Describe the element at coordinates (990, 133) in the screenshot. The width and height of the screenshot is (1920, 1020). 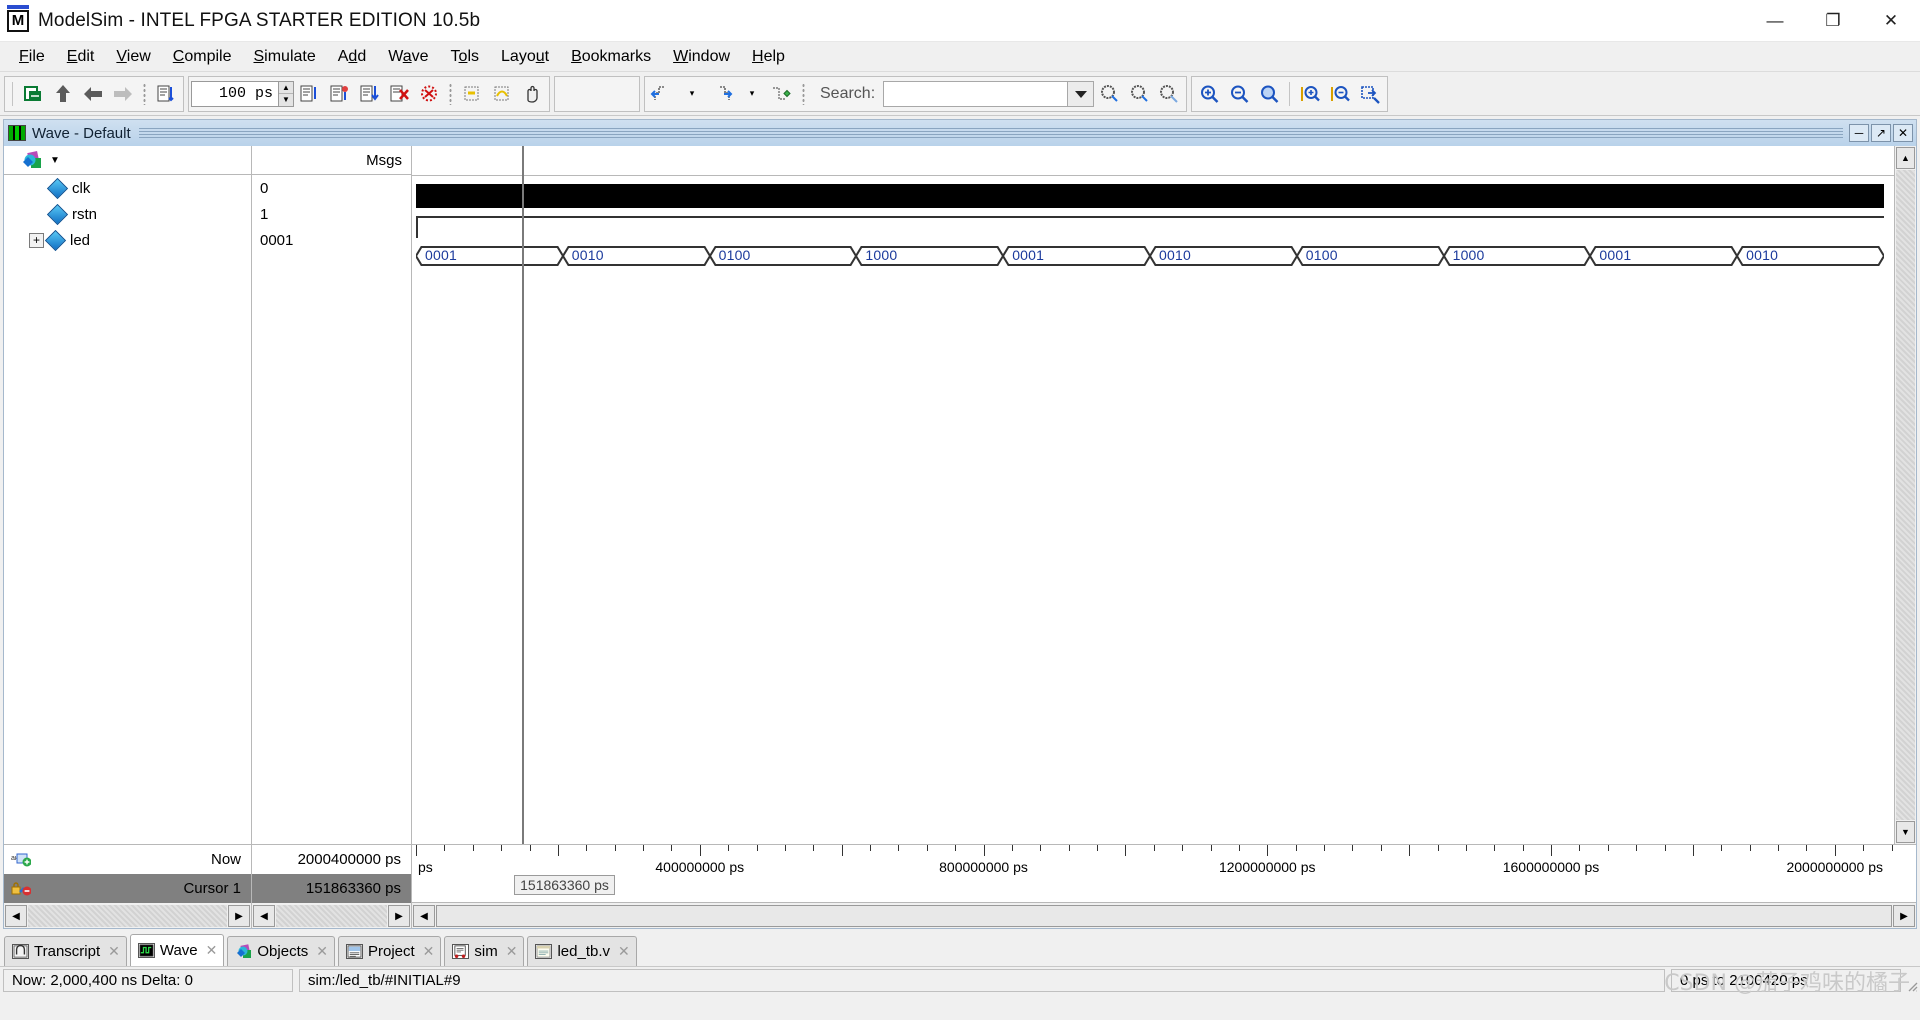
I see `wave-titlebar-grip` at that location.